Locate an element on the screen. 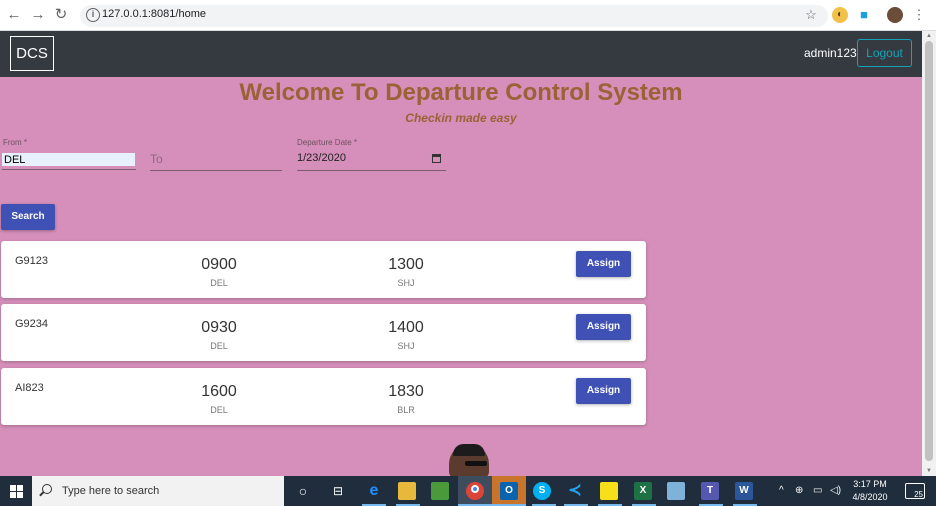  notepad-icon is located at coordinates (676, 491).